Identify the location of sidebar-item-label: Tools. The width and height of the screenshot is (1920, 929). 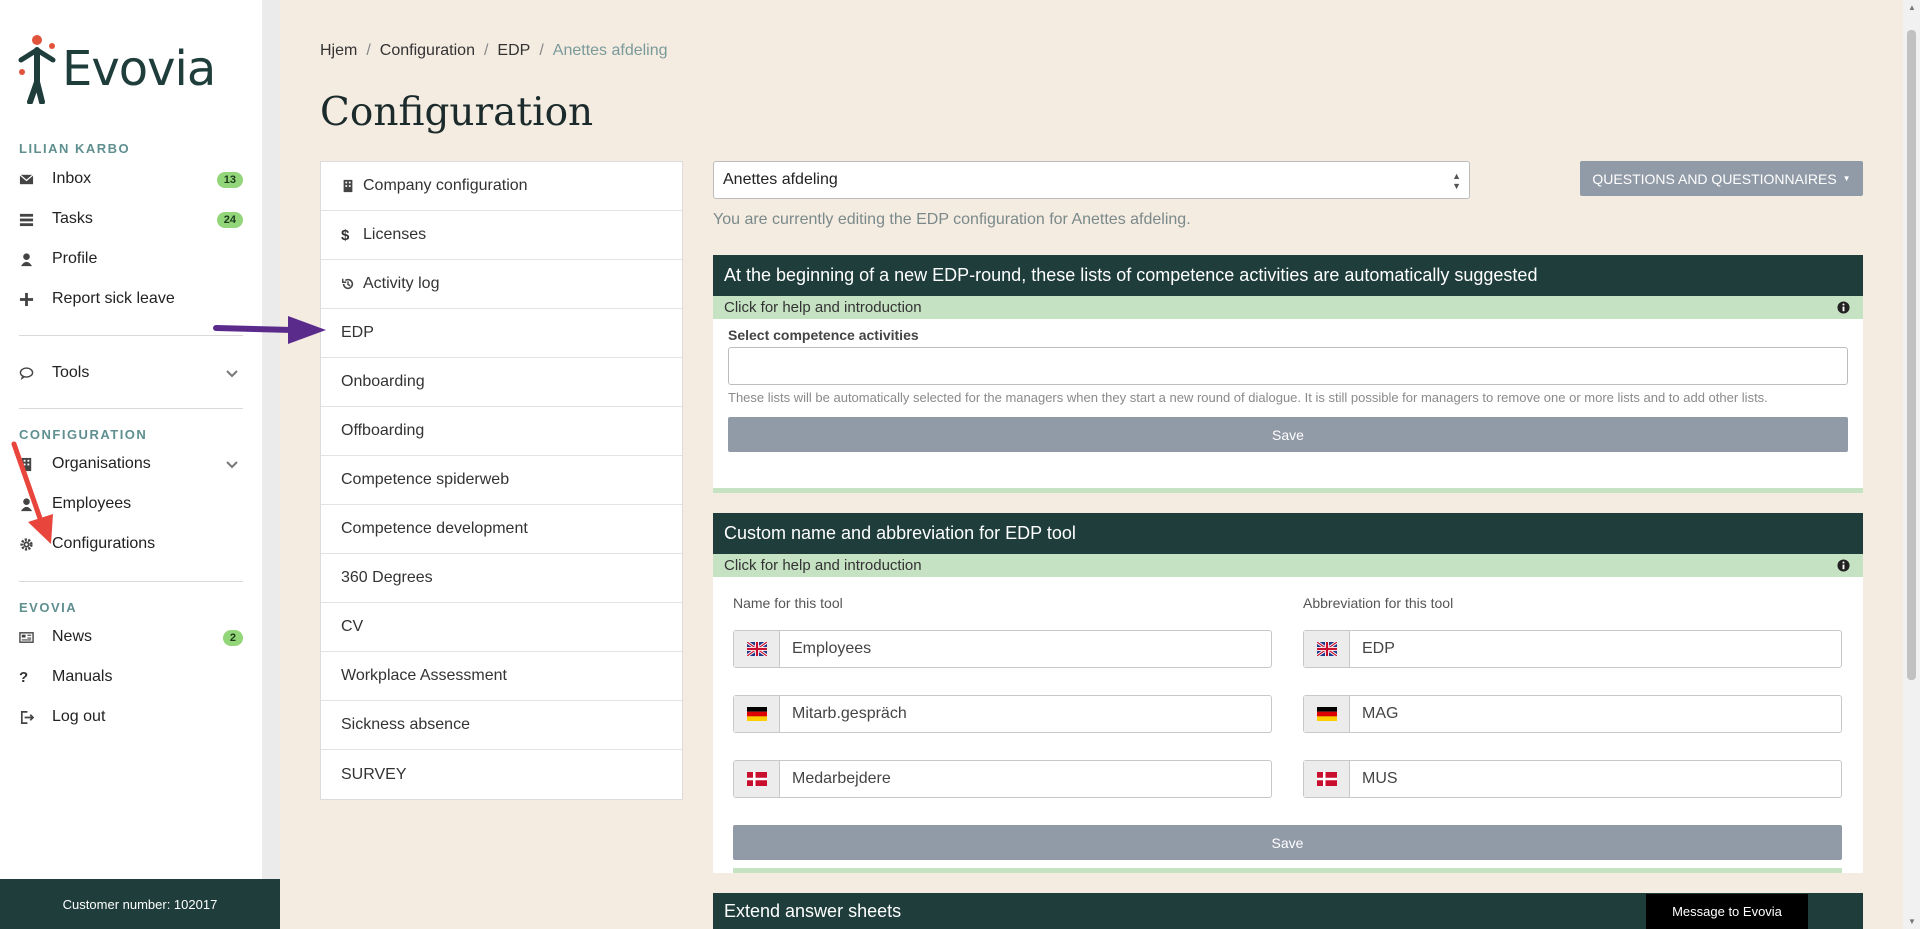
(71, 372).